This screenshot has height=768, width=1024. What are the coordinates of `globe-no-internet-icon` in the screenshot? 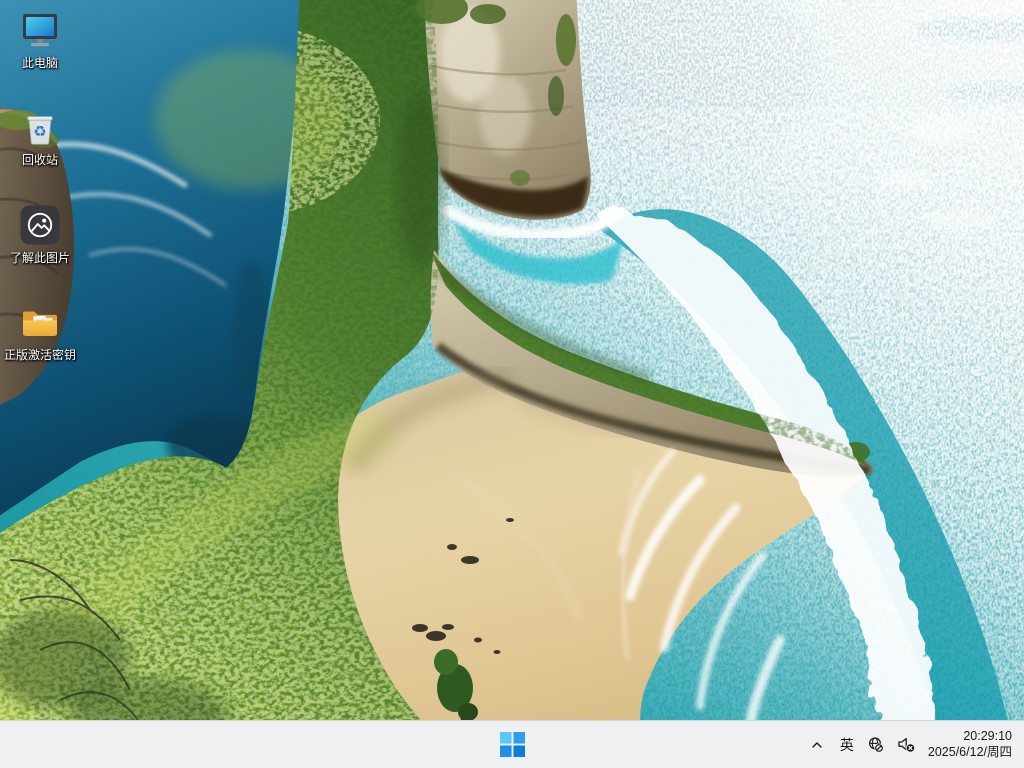 It's located at (877, 745).